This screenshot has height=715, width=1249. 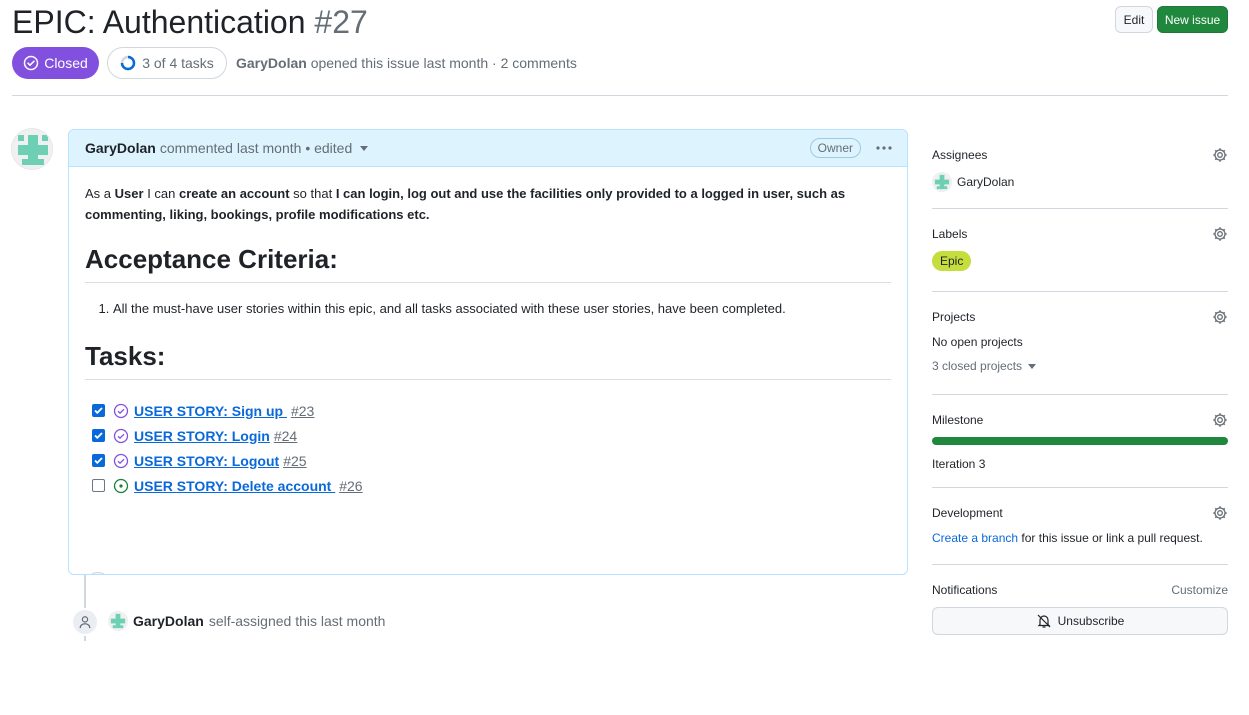 I want to click on task-item: USER STORY: Login #24, so click(x=488, y=435).